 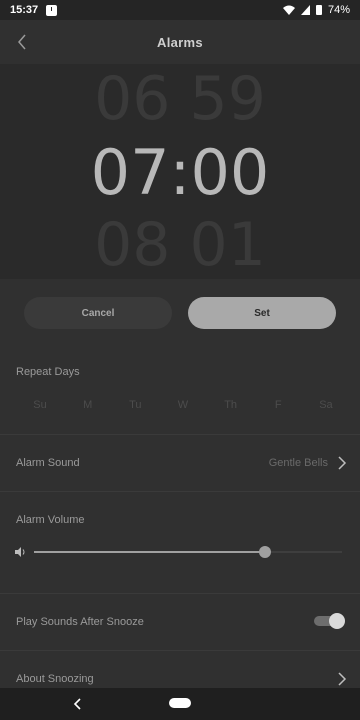 I want to click on picker-previous-time: 06 59, so click(x=180, y=99).